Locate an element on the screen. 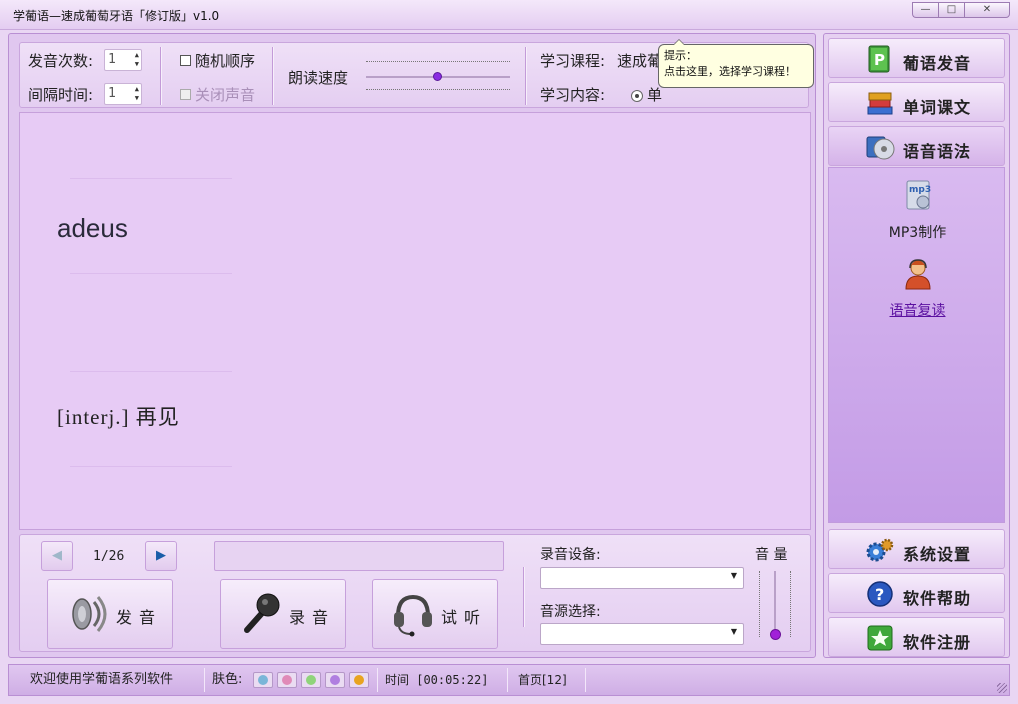 Image resolution: width=1018 pixels, height=704 pixels. nav-label: 系统设置 is located at coordinates (937, 554).